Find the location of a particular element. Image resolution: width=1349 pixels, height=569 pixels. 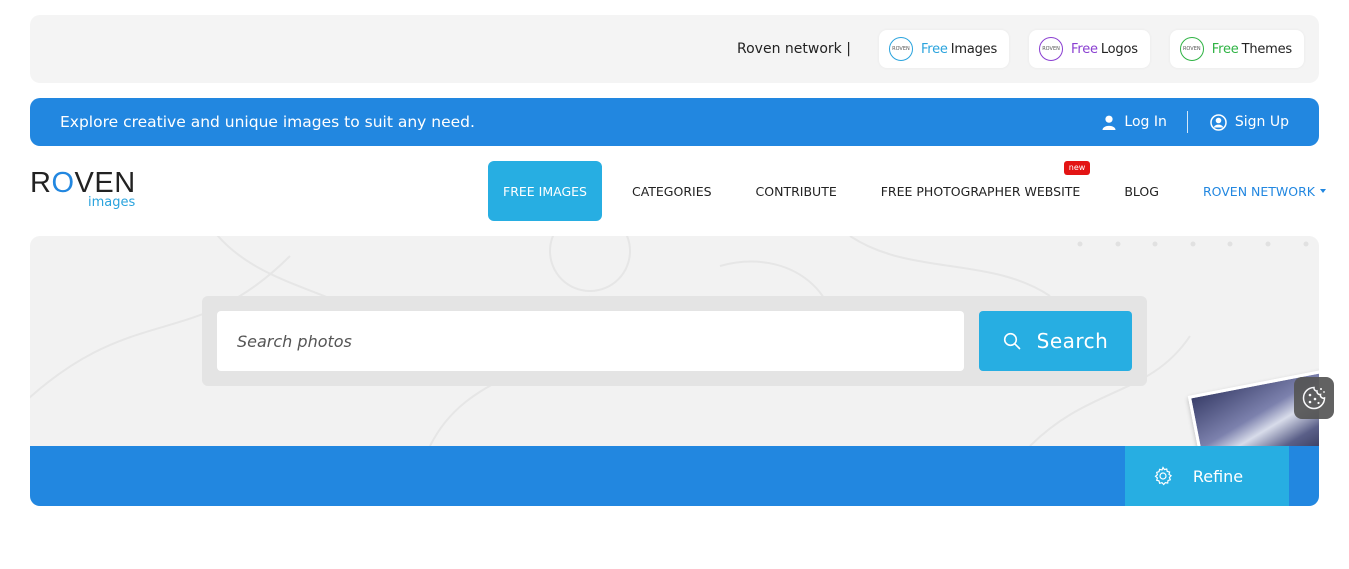

signup-link: Sign Up is located at coordinates (1249, 122).